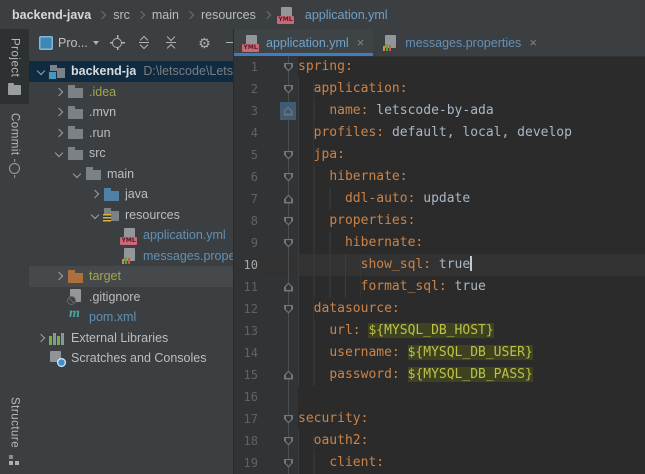 This screenshot has height=474, width=645. I want to click on tree-item-pom-xml: pom.xml, so click(131, 317).